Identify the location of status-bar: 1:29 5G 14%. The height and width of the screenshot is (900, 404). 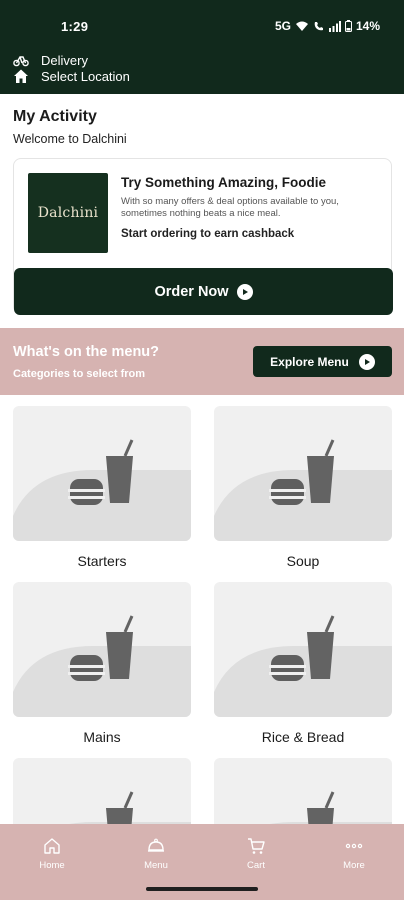
(202, 25).